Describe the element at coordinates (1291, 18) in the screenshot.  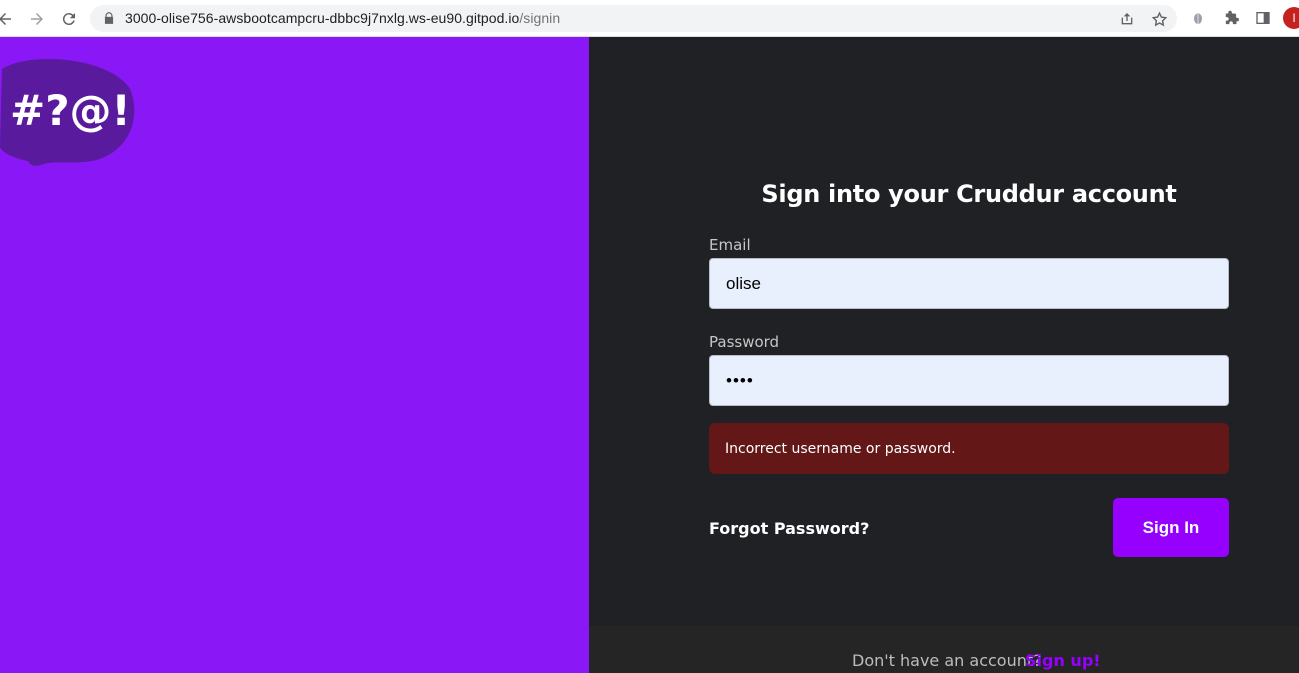
I see `profile-avatar: I` at that location.